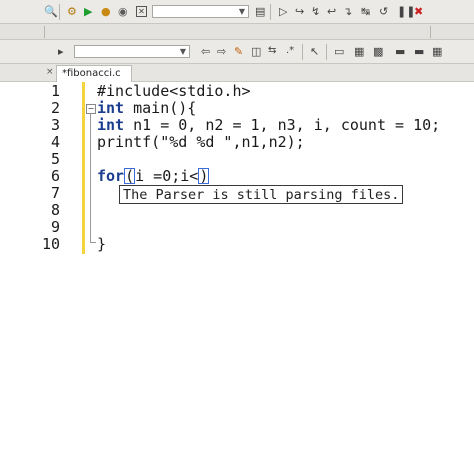  What do you see at coordinates (55, 91) in the screenshot?
I see `line-number: 1` at bounding box center [55, 91].